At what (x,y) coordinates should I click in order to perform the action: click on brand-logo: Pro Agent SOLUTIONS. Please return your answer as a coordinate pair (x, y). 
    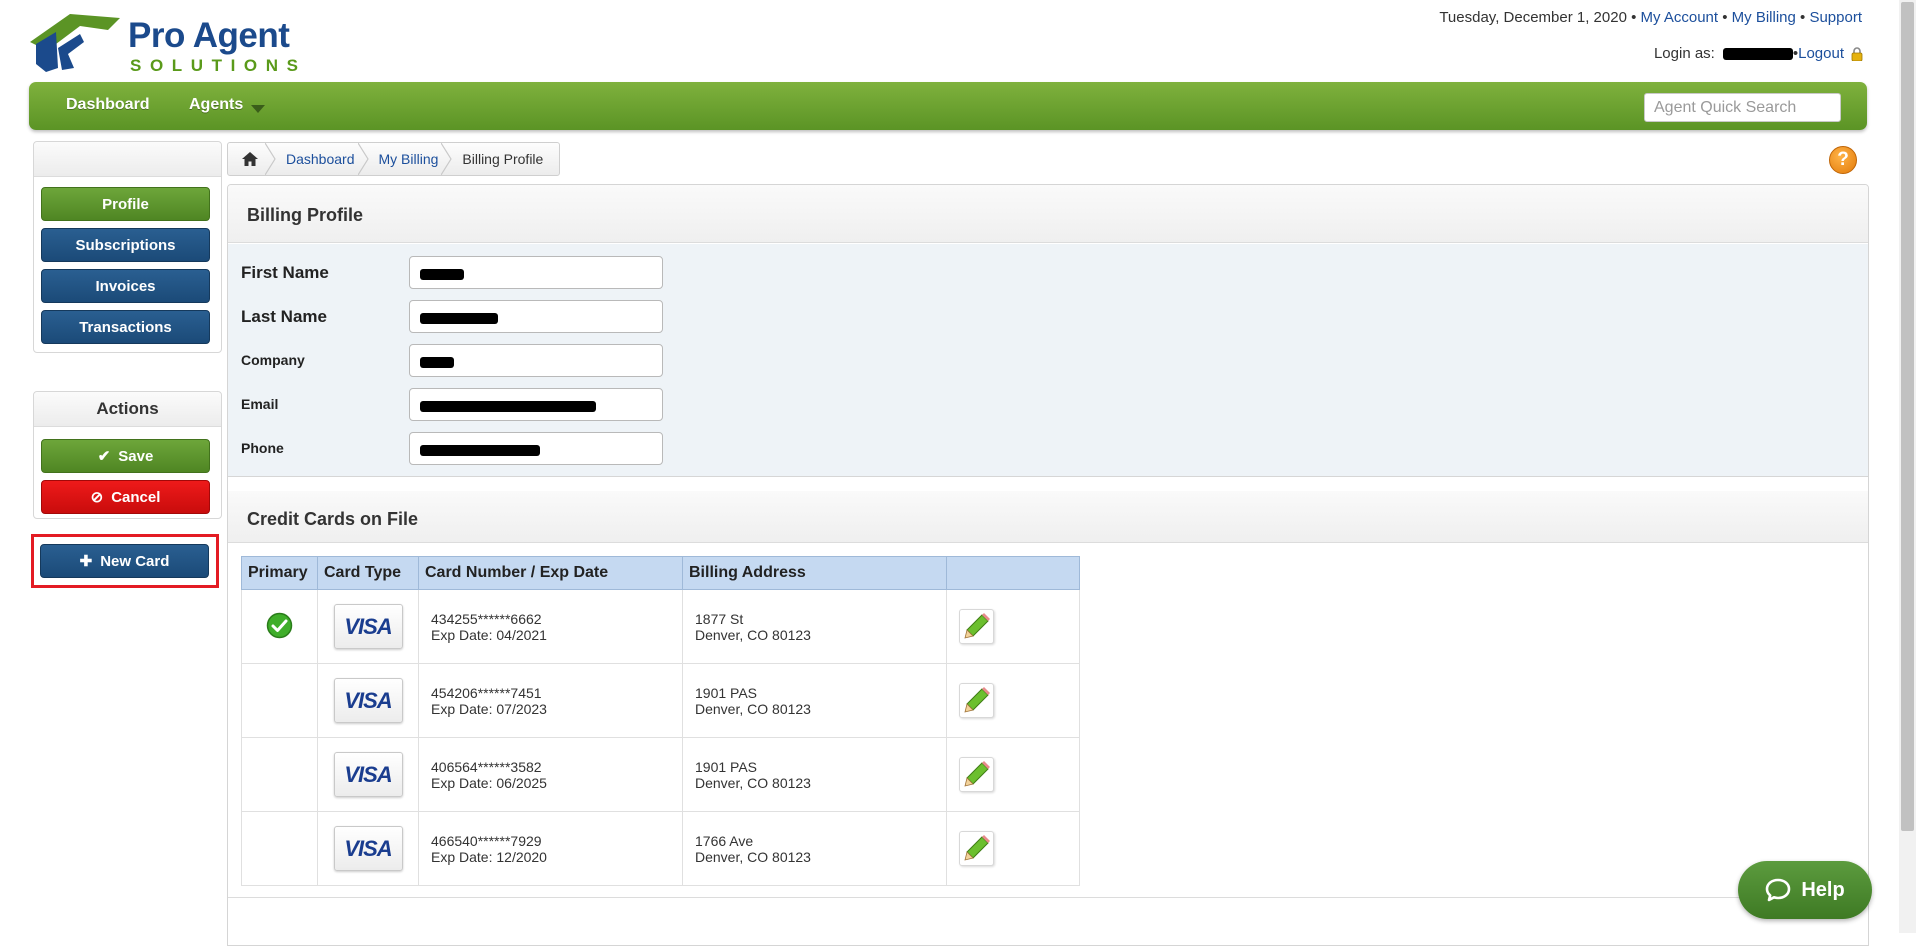
    Looking at the image, I should click on (188, 42).